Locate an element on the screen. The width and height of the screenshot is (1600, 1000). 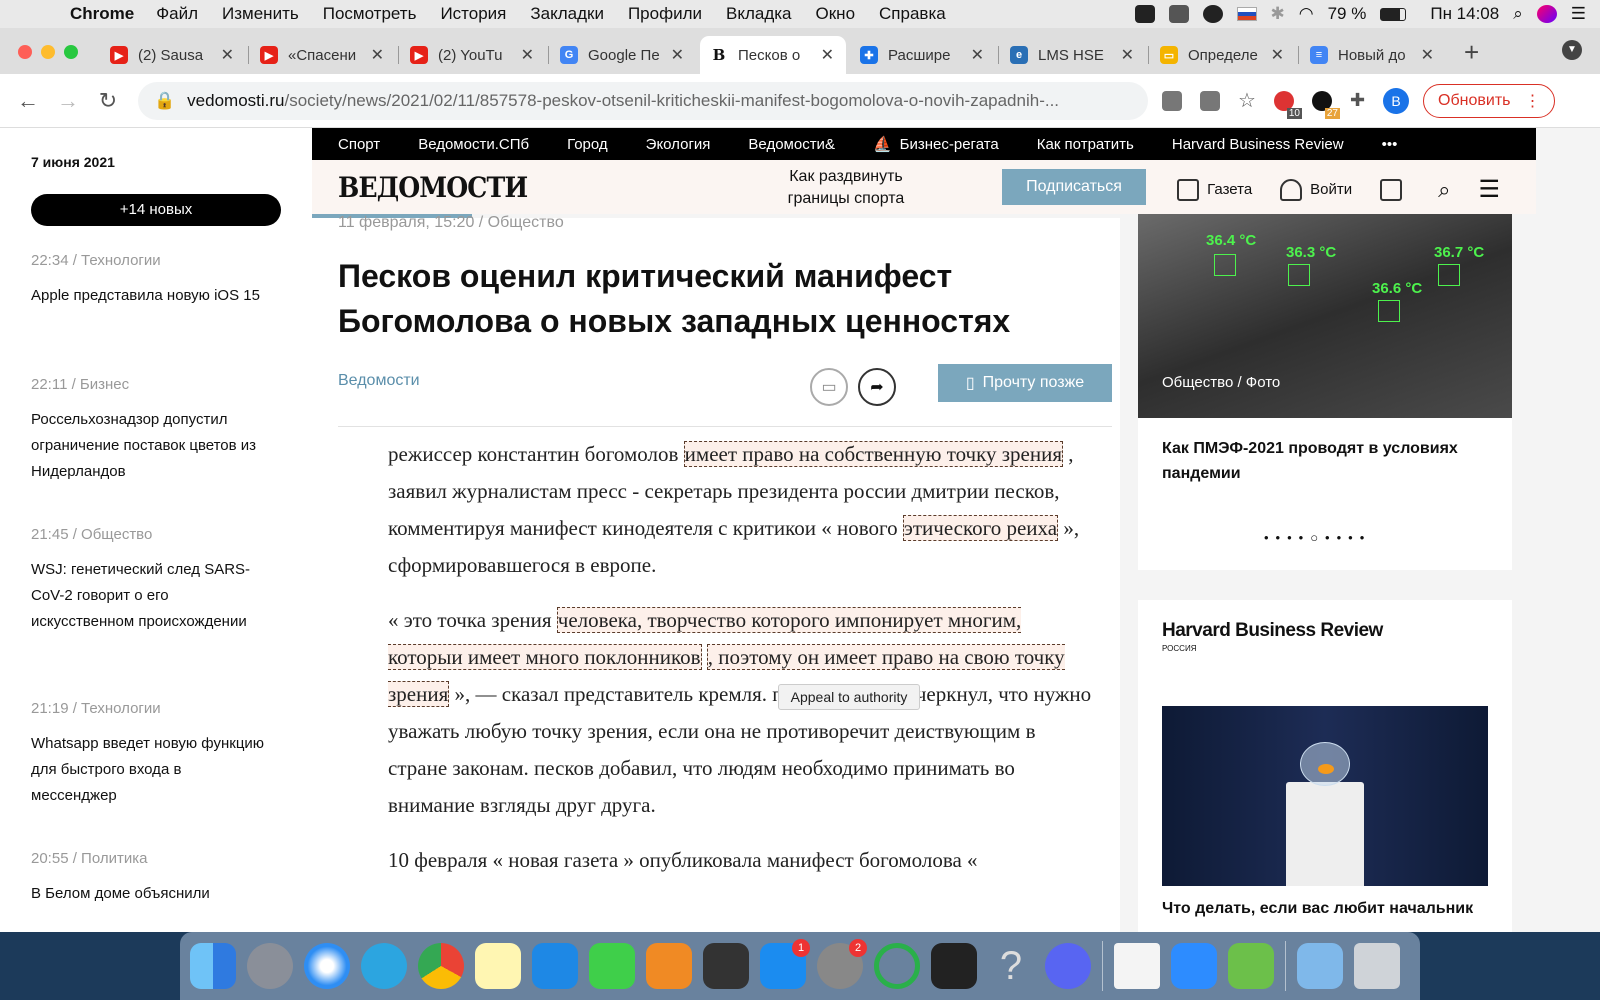
screen-record-icon is located at coordinates (1144, 14).